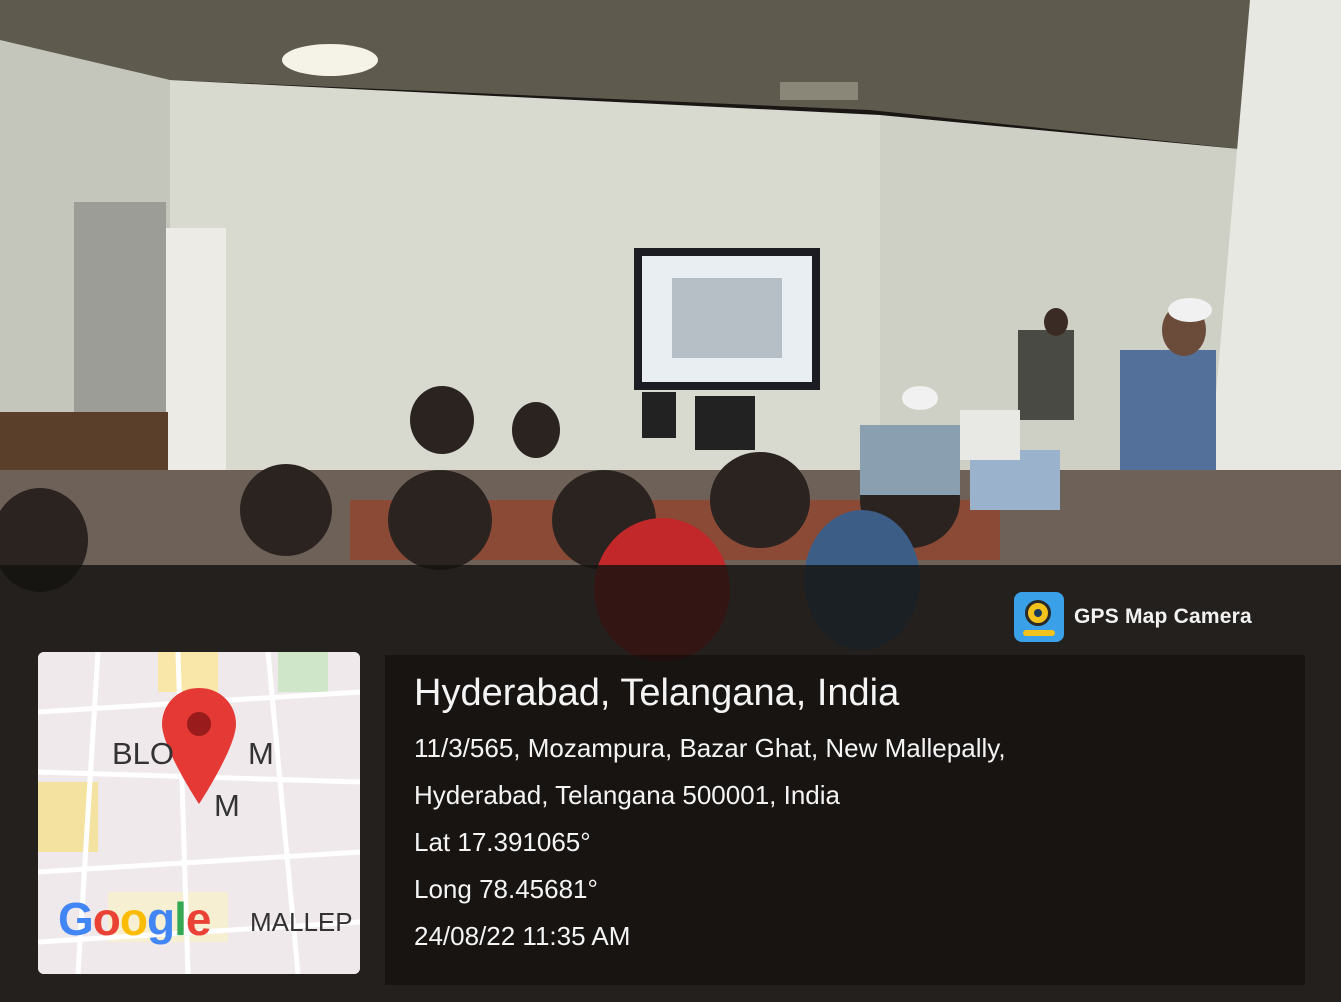 This screenshot has width=1341, height=1002. What do you see at coordinates (819, 91) in the screenshot?
I see `ceiling-vent` at bounding box center [819, 91].